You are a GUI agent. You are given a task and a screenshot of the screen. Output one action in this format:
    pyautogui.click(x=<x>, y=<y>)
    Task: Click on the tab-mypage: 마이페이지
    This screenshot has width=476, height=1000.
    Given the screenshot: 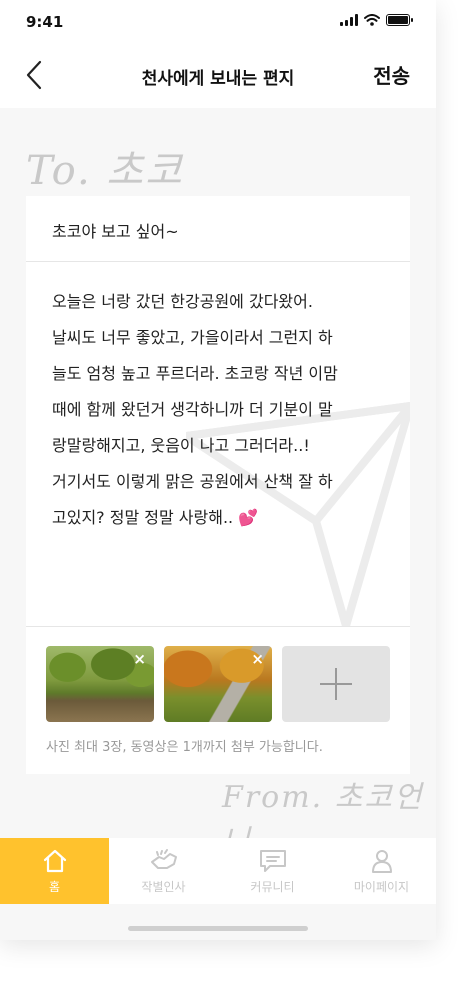 What is the action you would take?
    pyautogui.click(x=381, y=871)
    